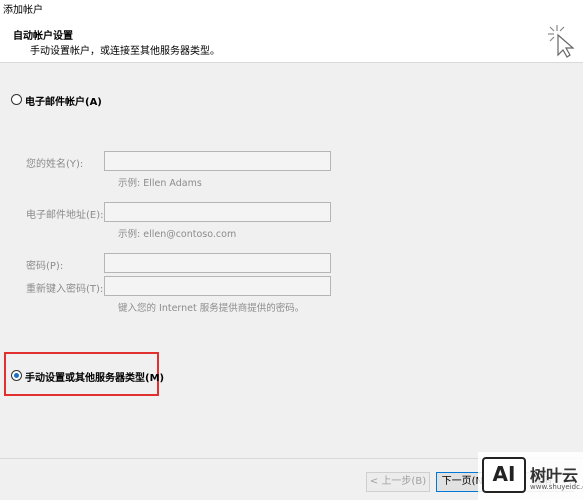  Describe the element at coordinates (94, 376) in the screenshot. I see `manual-setup-label: 手动设置或其他服务器类型(M)` at that location.